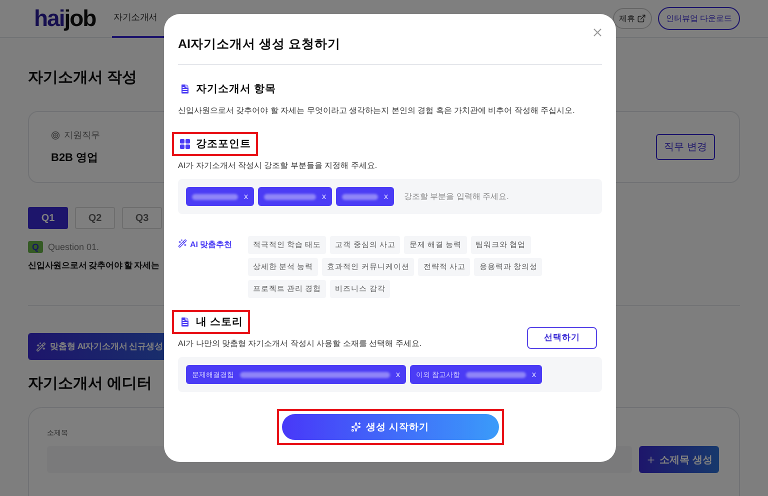  What do you see at coordinates (223, 144) in the screenshot?
I see `section-title: 강조포인트` at bounding box center [223, 144].